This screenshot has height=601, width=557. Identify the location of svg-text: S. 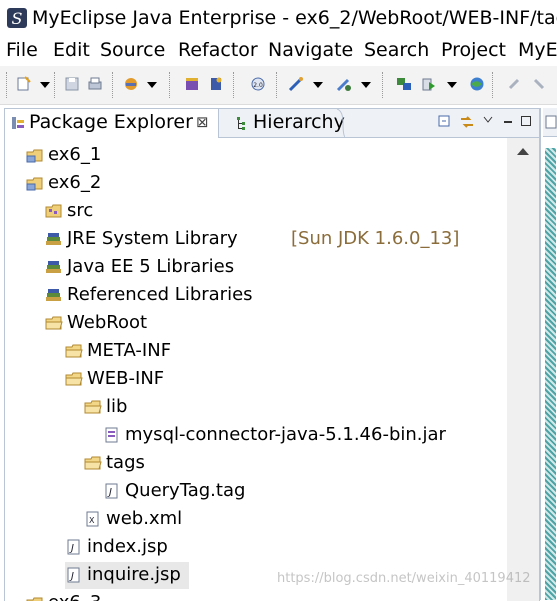
(17, 18).